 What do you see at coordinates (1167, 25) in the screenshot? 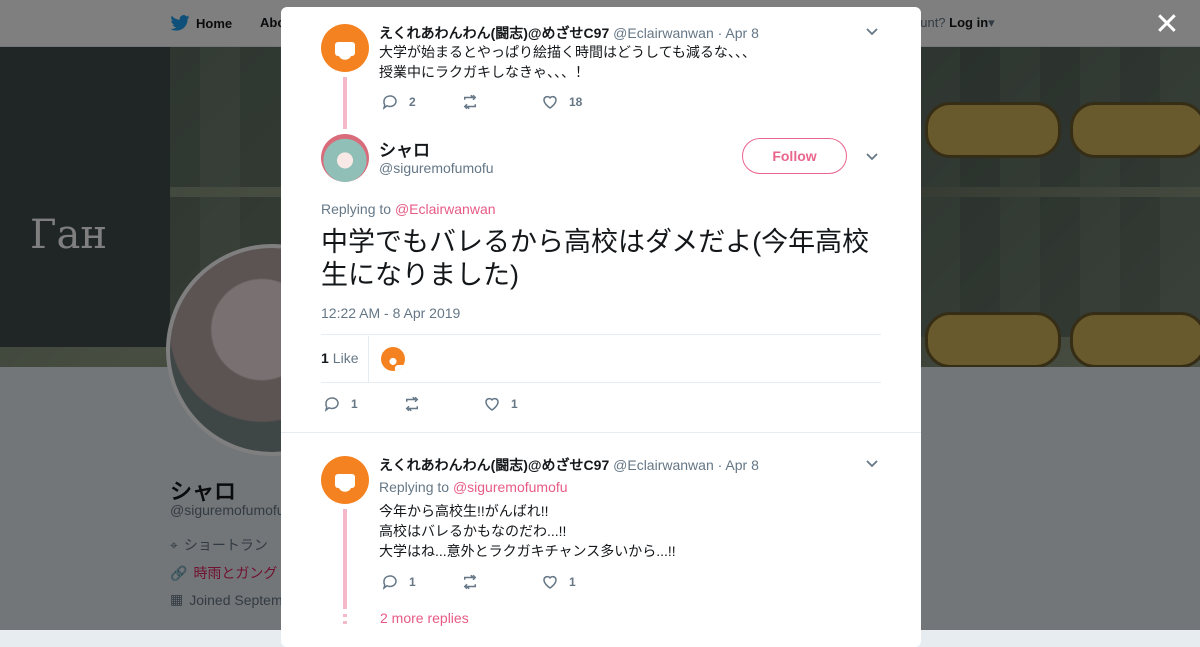
I see `close-icon: ✕` at bounding box center [1167, 25].